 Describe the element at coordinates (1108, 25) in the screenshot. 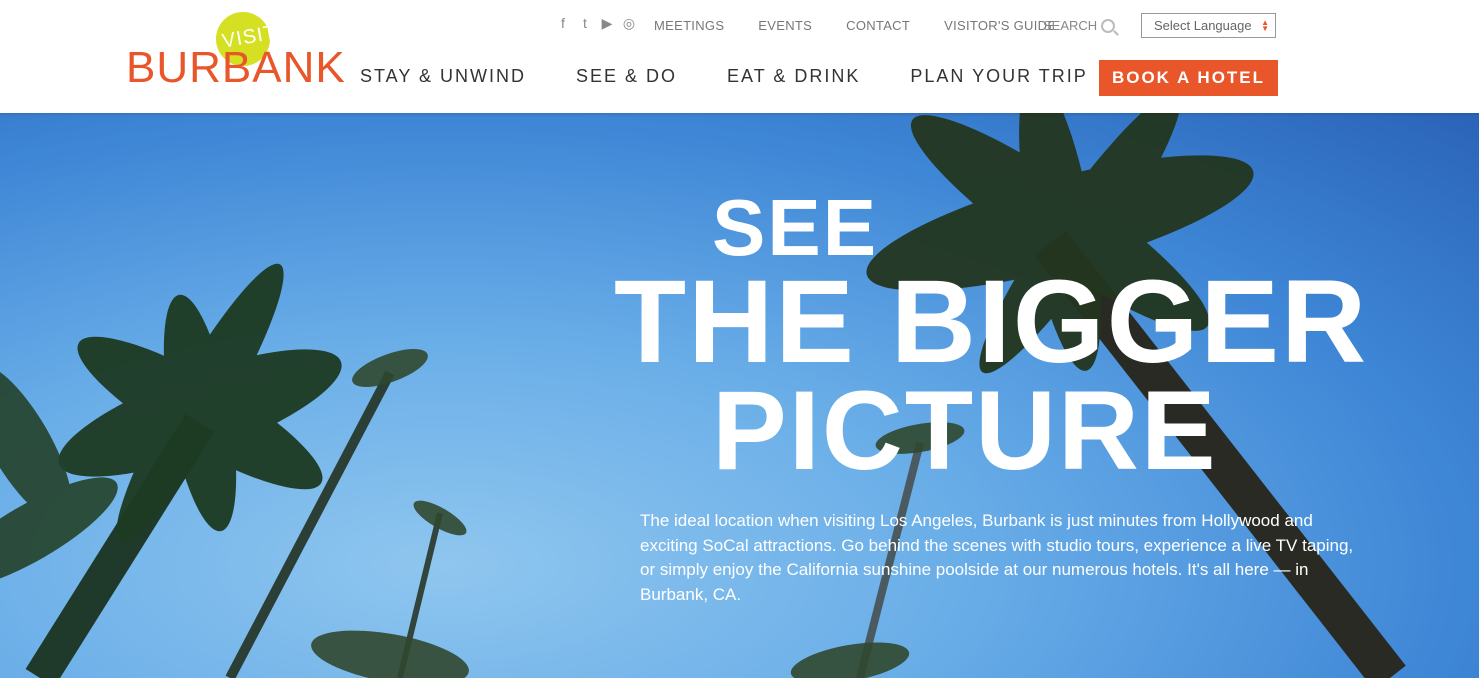

I see `search-icon` at that location.